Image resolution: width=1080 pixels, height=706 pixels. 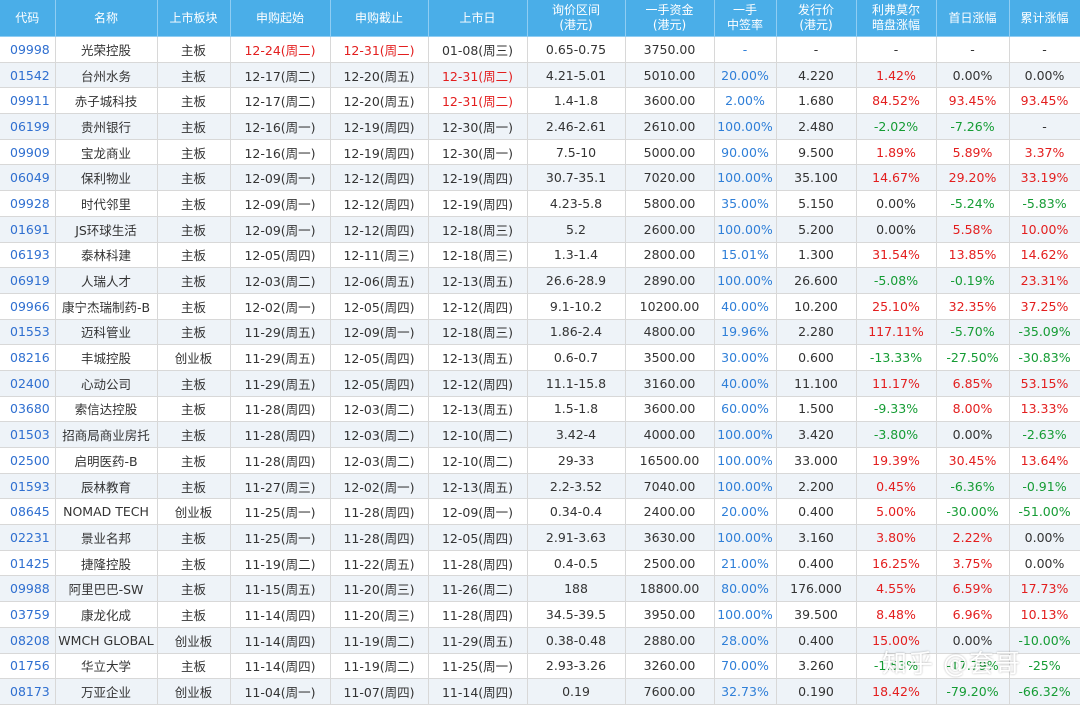 I want to click on cell-code: 01503, so click(x=28, y=434).